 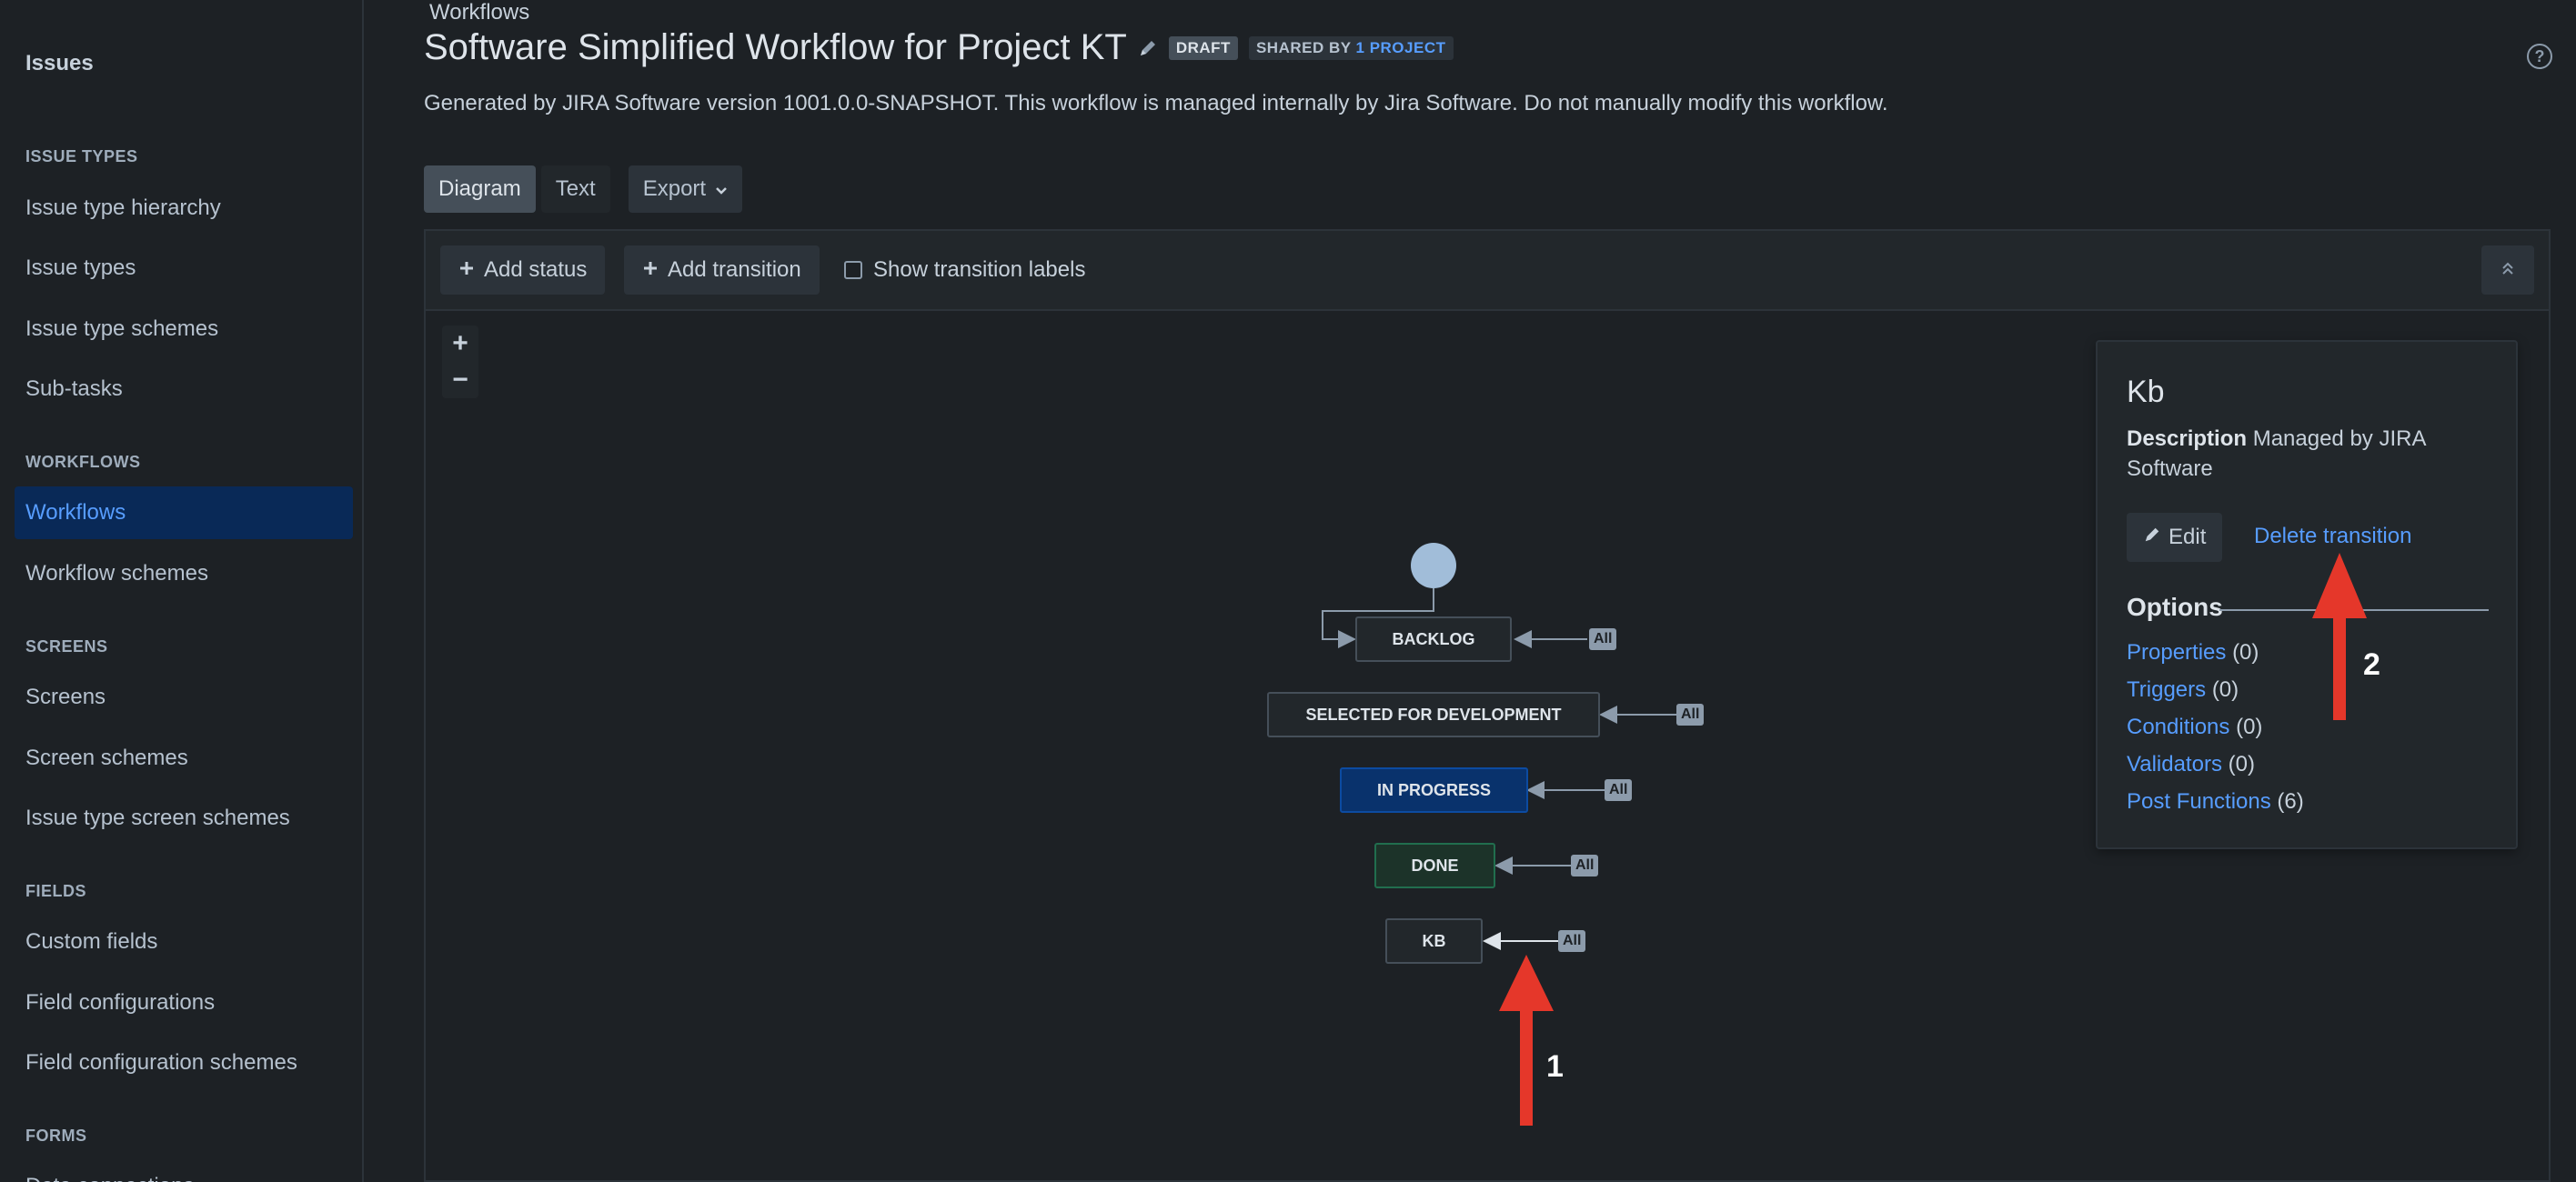 I want to click on add-transition-button: Add transition, so click(x=722, y=270).